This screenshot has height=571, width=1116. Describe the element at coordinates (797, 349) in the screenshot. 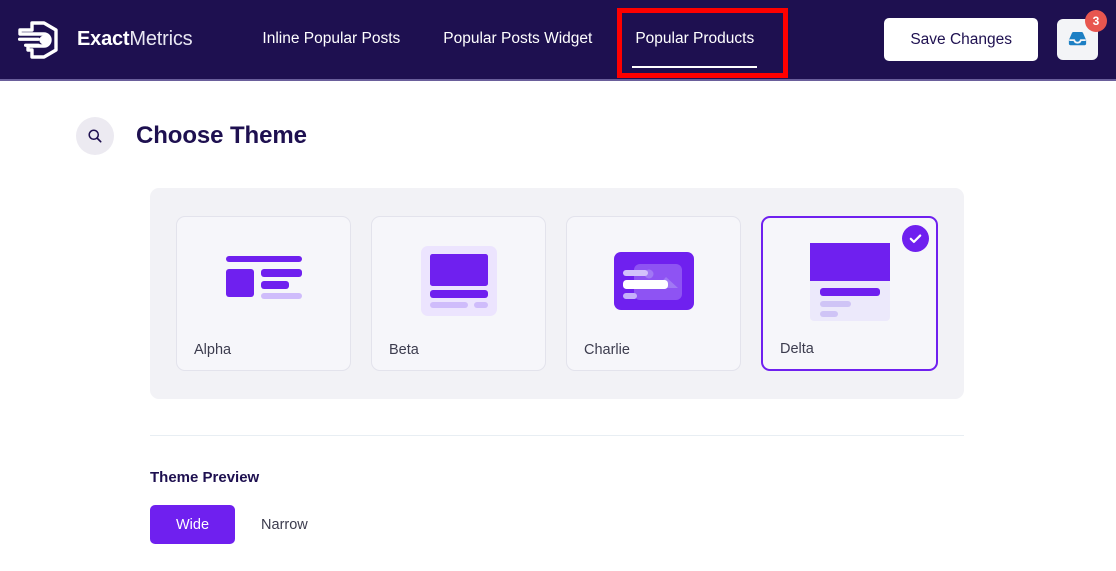

I see `theme-label-delta: Delta` at that location.